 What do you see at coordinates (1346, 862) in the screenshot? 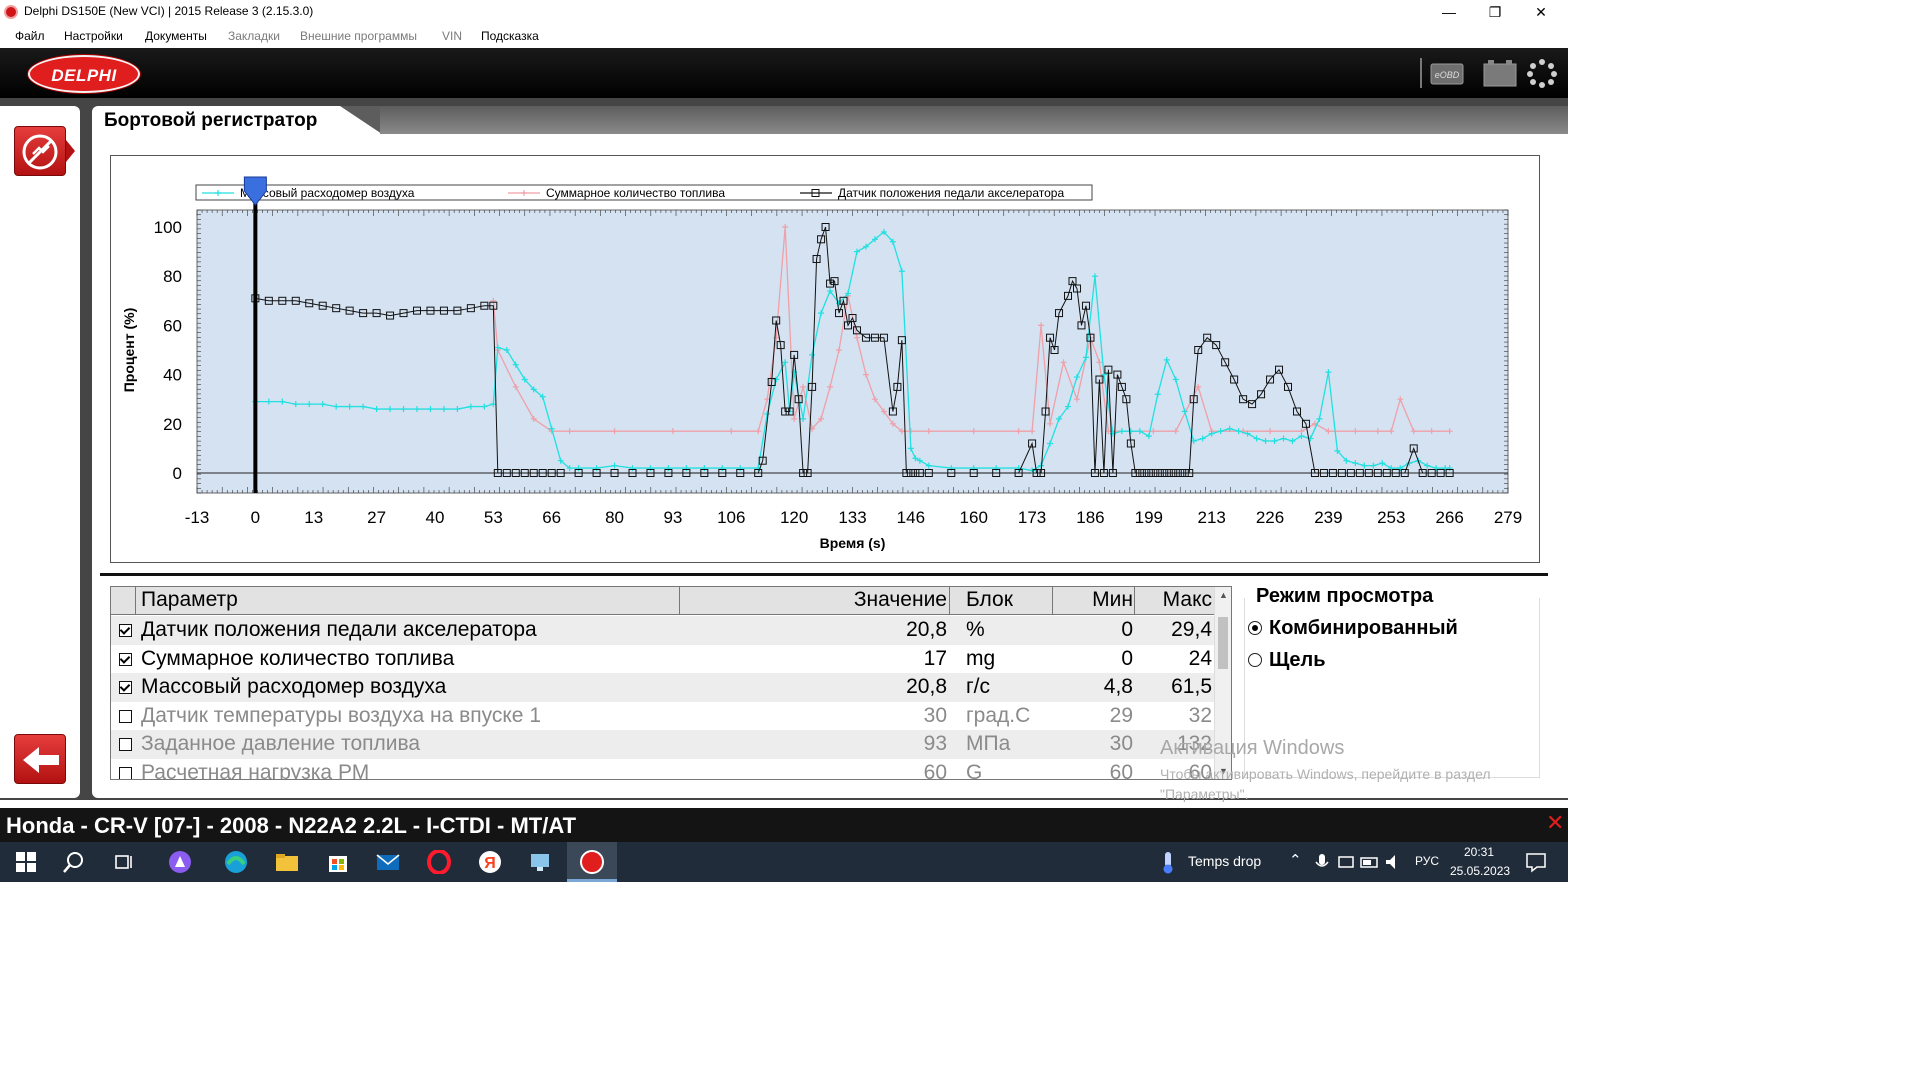
I see `network-icon` at bounding box center [1346, 862].